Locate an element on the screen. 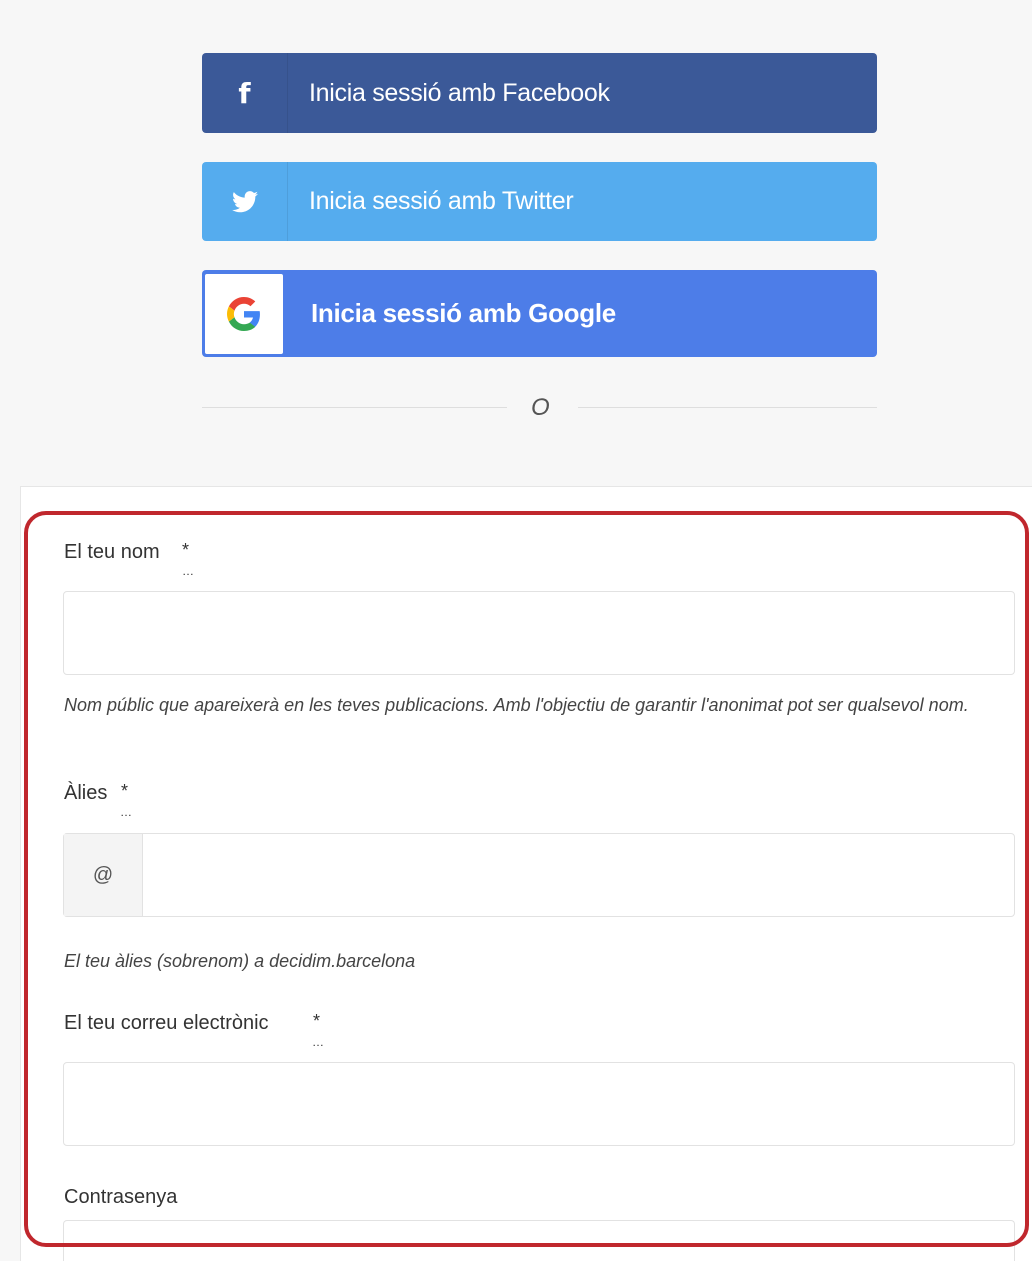 Image resolution: width=1032 pixels, height=1261 pixels. google-login-label: Inicia sessió amb Google is located at coordinates (463, 313).